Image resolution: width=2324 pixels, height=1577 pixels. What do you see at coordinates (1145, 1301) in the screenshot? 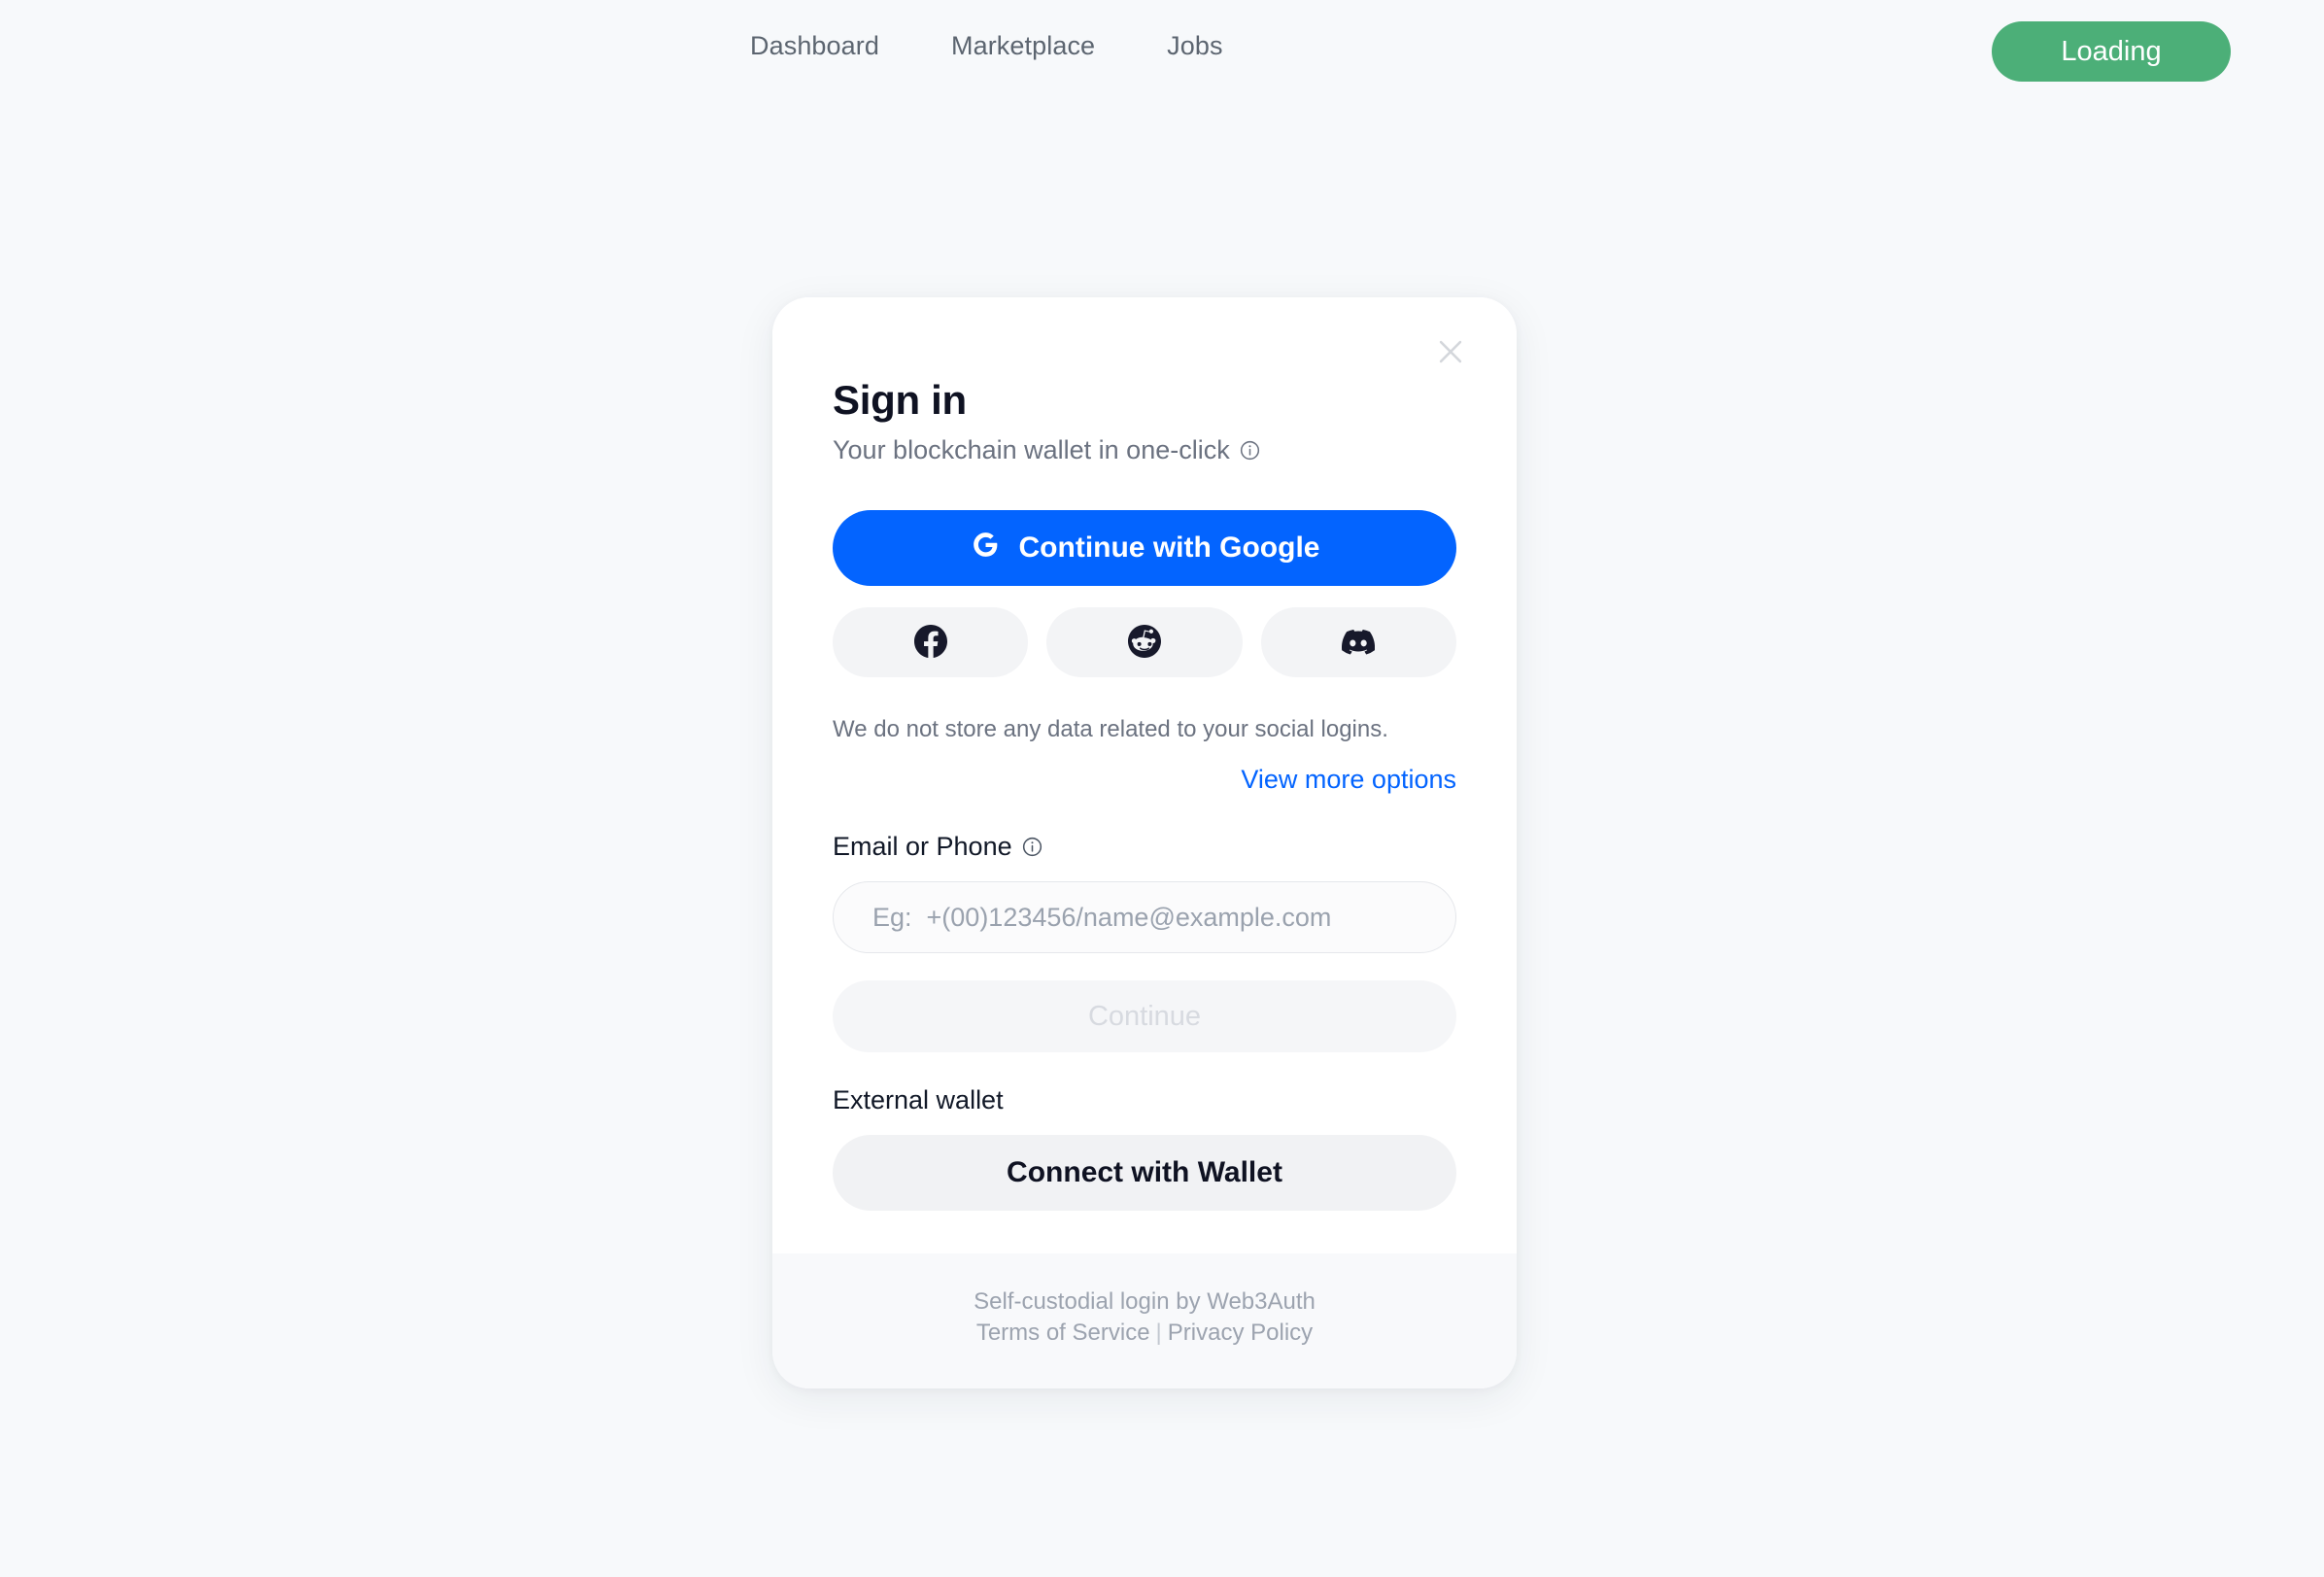
I see `footer-attribution: Self-custodial login by Web3Auth` at bounding box center [1145, 1301].